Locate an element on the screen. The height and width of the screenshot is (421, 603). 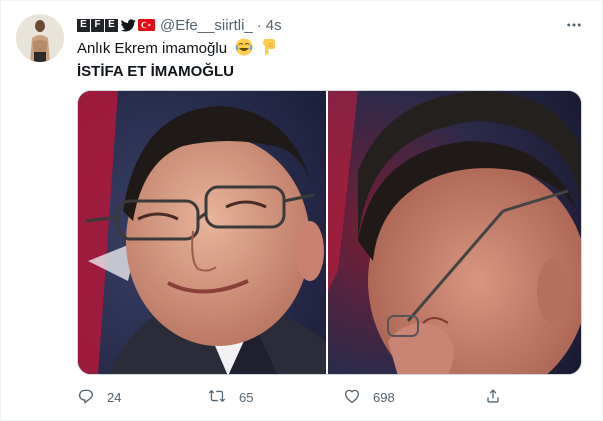
retweet-button: 65 is located at coordinates (230, 397).